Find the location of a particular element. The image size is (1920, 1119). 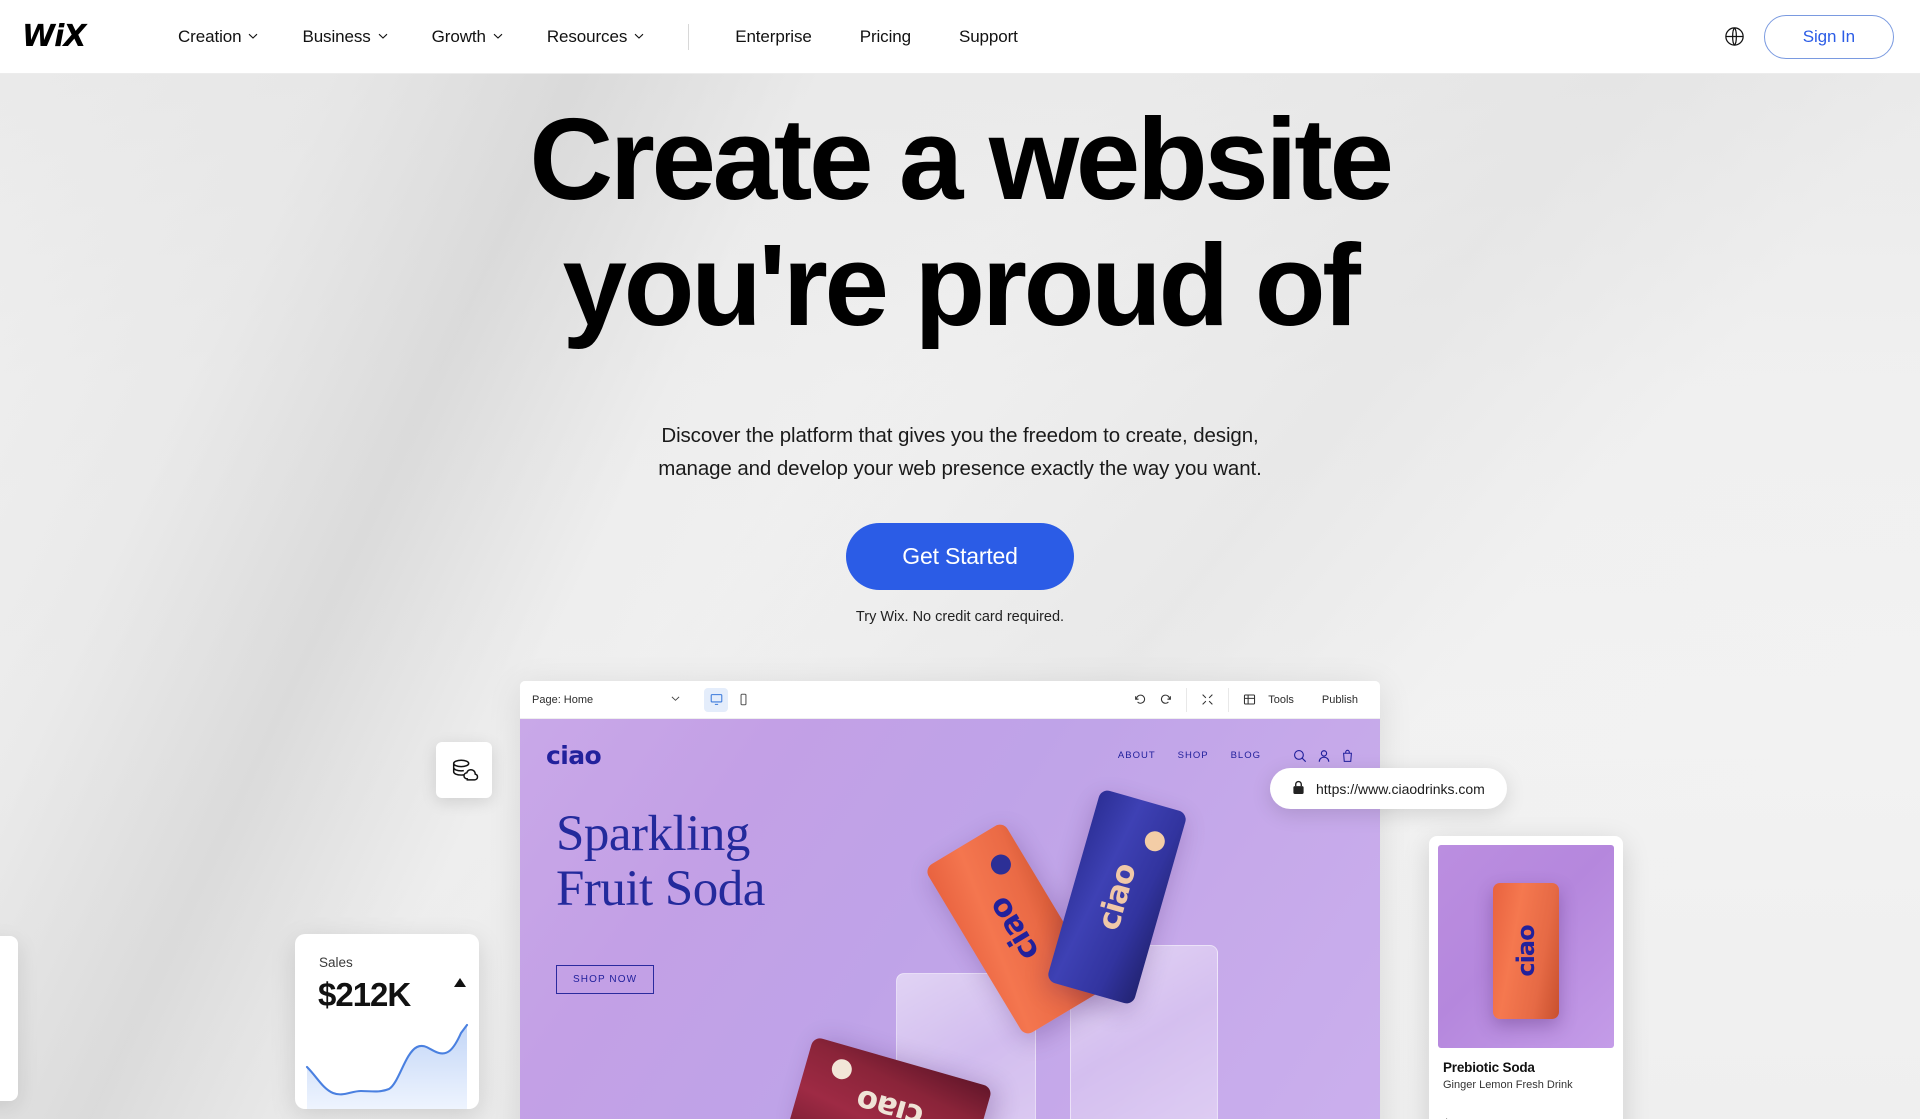

tools-label: Tools is located at coordinates (1281, 699).